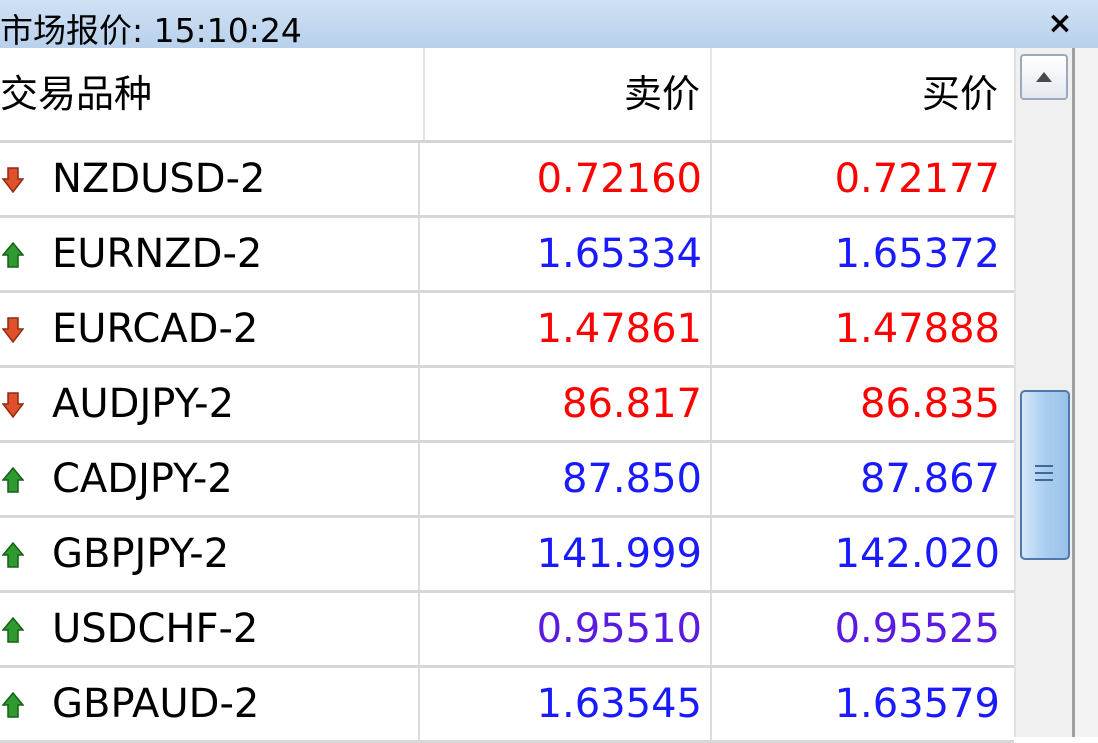  What do you see at coordinates (566, 254) in the screenshot?
I see `bid-price: 1.65334` at bounding box center [566, 254].